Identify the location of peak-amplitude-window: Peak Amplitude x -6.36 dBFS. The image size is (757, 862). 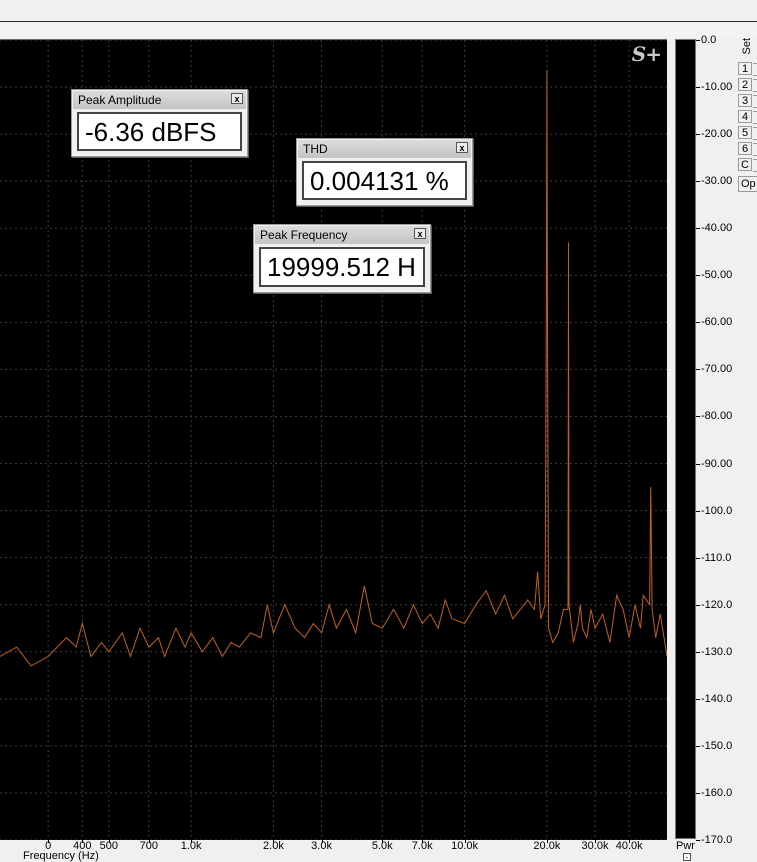
(159, 123).